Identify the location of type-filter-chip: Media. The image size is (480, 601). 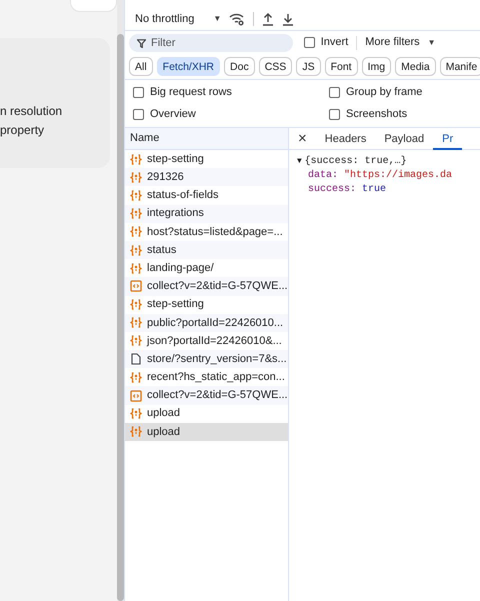
(415, 66).